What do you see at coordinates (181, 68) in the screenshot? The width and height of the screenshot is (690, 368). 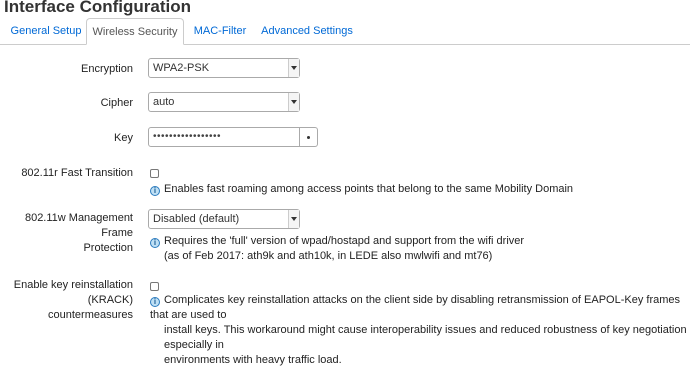 I see `encryption-value: WPA2-PSK` at bounding box center [181, 68].